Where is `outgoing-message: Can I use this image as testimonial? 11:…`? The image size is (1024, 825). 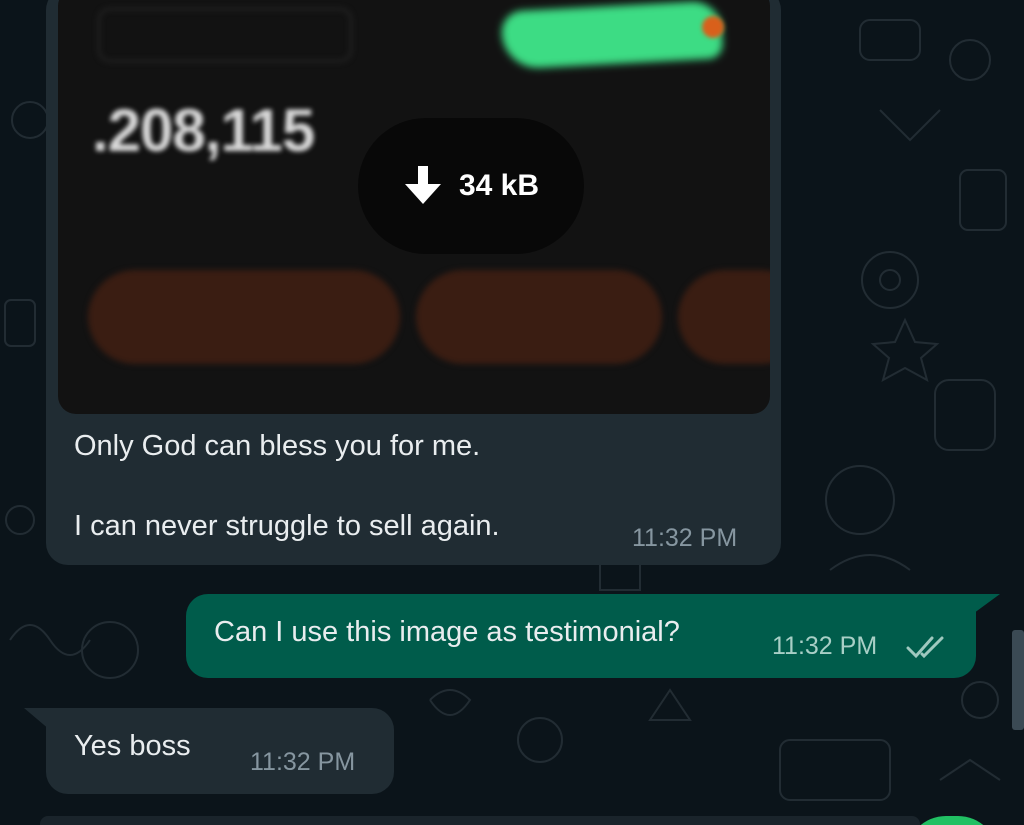 outgoing-message: Can I use this image as testimonial? 11:… is located at coordinates (581, 636).